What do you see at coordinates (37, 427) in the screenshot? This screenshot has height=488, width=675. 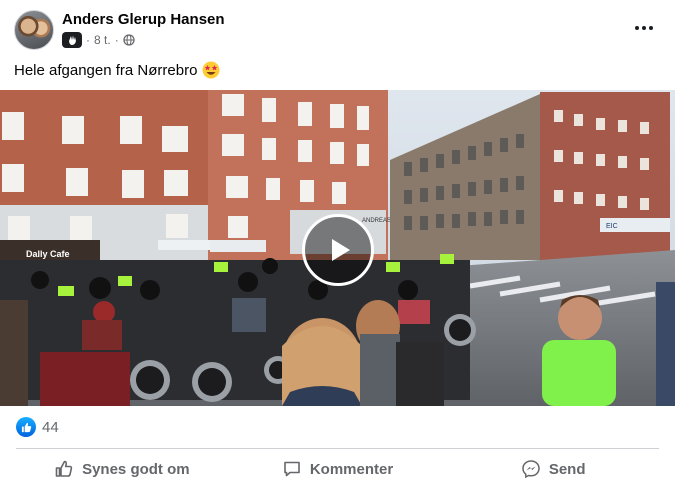 I see `reaction-summary: 44` at bounding box center [37, 427].